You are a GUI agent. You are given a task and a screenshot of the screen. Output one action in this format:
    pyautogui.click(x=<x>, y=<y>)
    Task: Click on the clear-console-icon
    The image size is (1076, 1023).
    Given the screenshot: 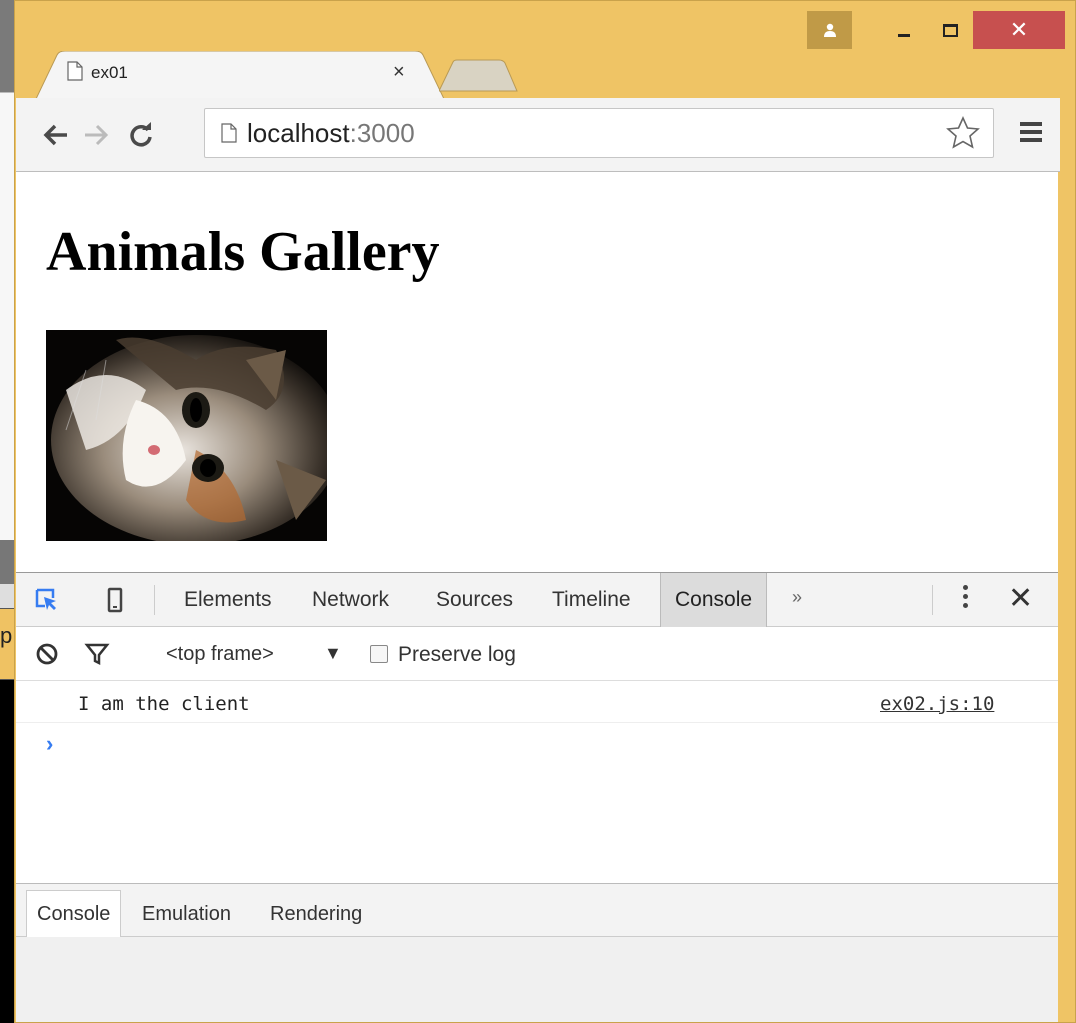 What is the action you would take?
    pyautogui.click(x=47, y=654)
    